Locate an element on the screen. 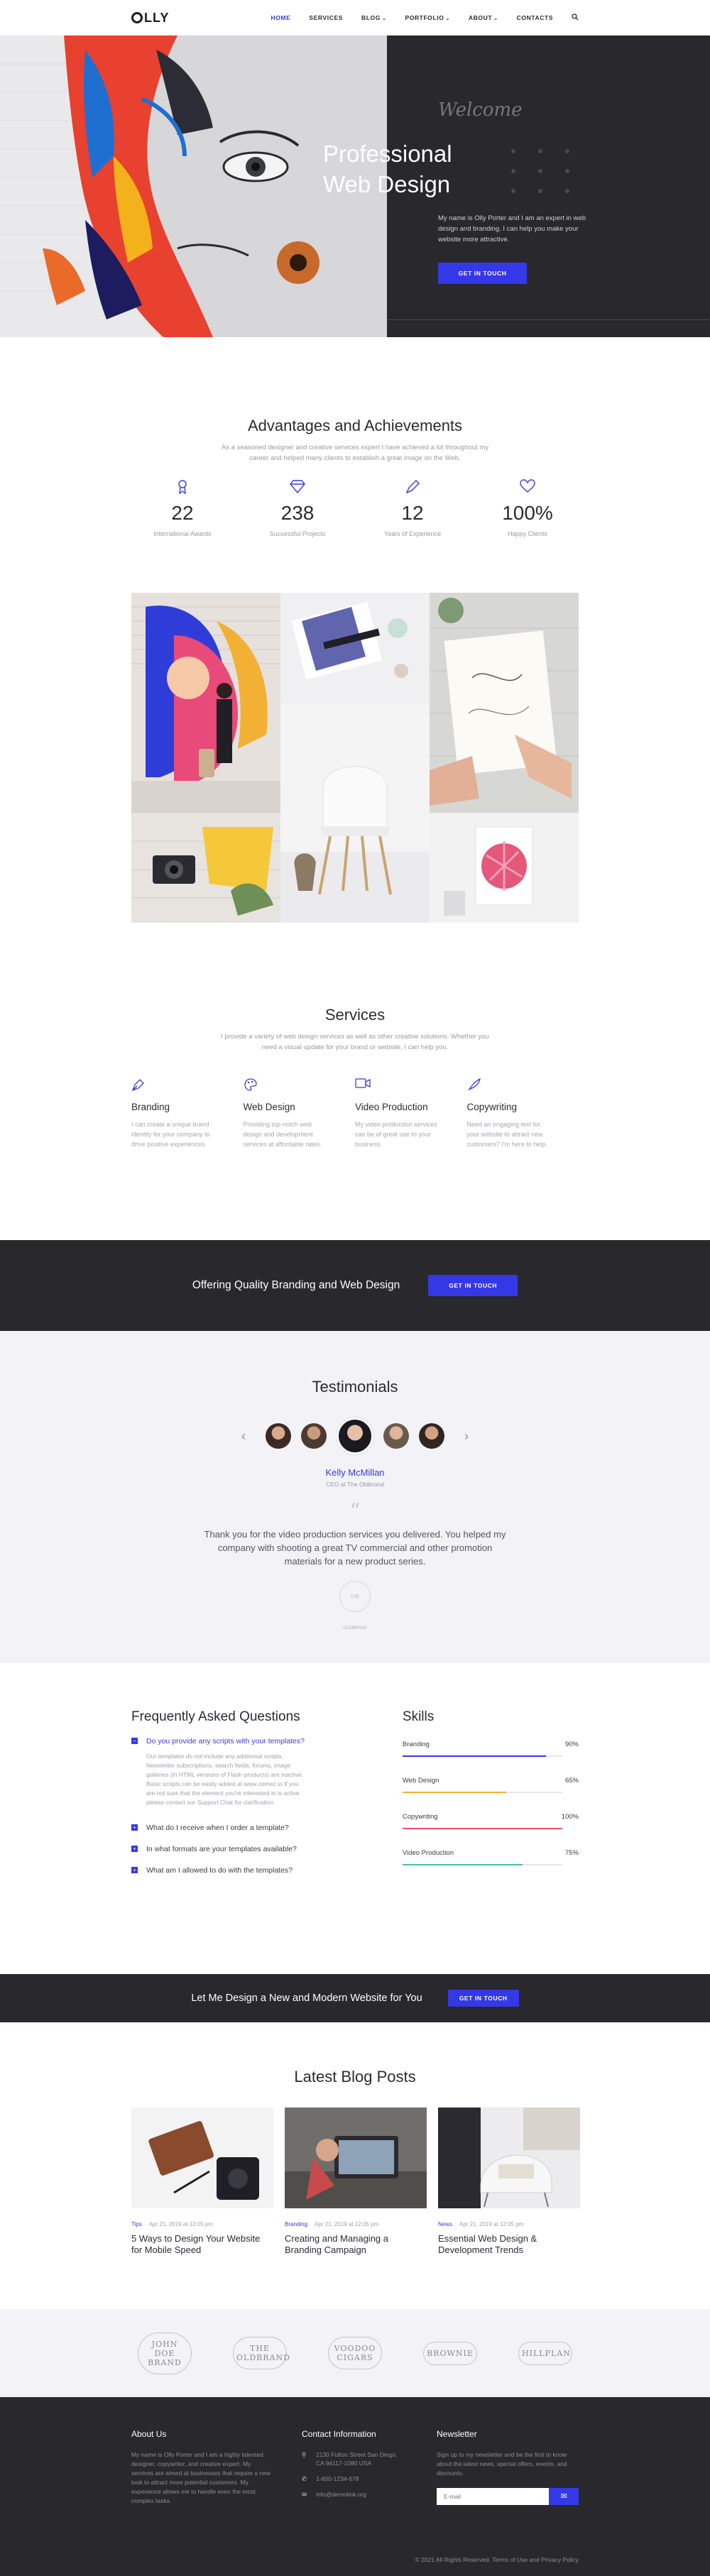 This screenshot has height=2576, width=710. service-title: Copywriting is located at coordinates (492, 1107).